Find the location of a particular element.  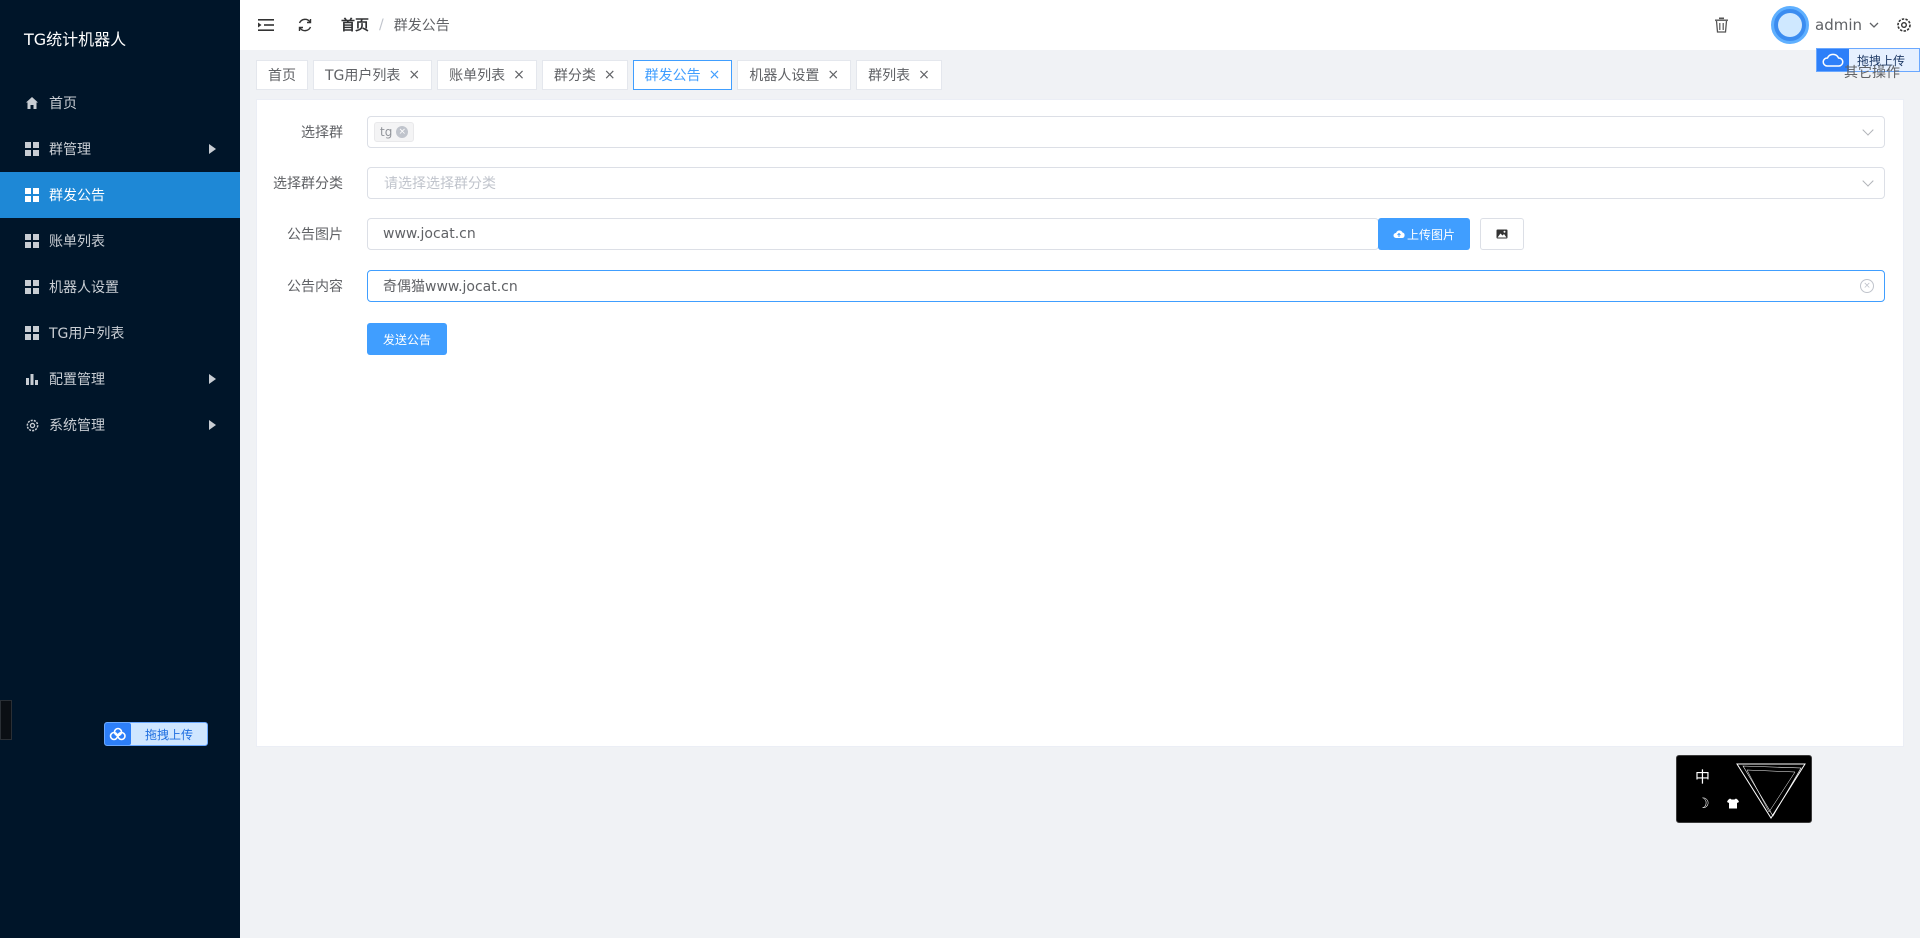

sidebar-item-tg-users: TG用户列表 is located at coordinates (120, 333).